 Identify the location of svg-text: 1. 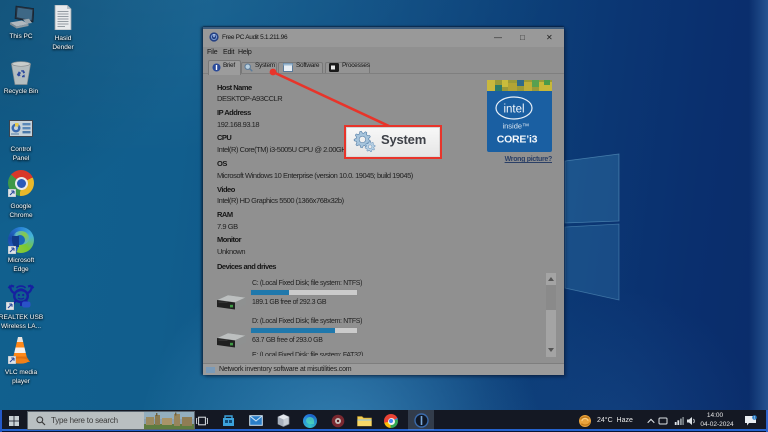
(755, 418).